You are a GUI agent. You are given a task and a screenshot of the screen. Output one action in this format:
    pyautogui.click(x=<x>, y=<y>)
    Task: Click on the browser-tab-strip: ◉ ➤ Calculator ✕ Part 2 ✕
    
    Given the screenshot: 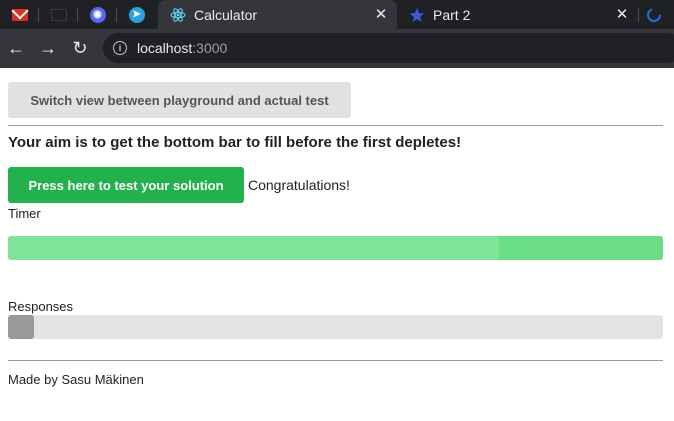 What is the action you would take?
    pyautogui.click(x=337, y=14)
    